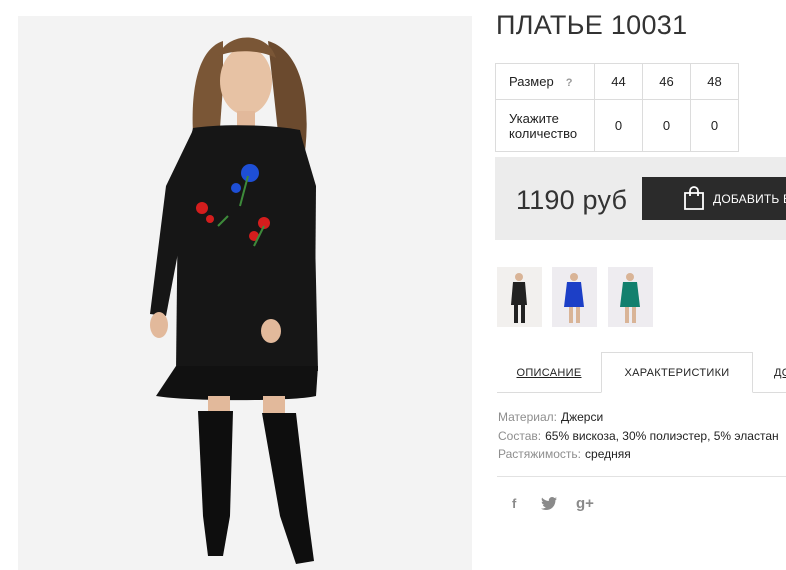 Image resolution: width=786 pixels, height=570 pixels. I want to click on add-to-cart-button: ДОБАВИТЬ В, so click(714, 198).